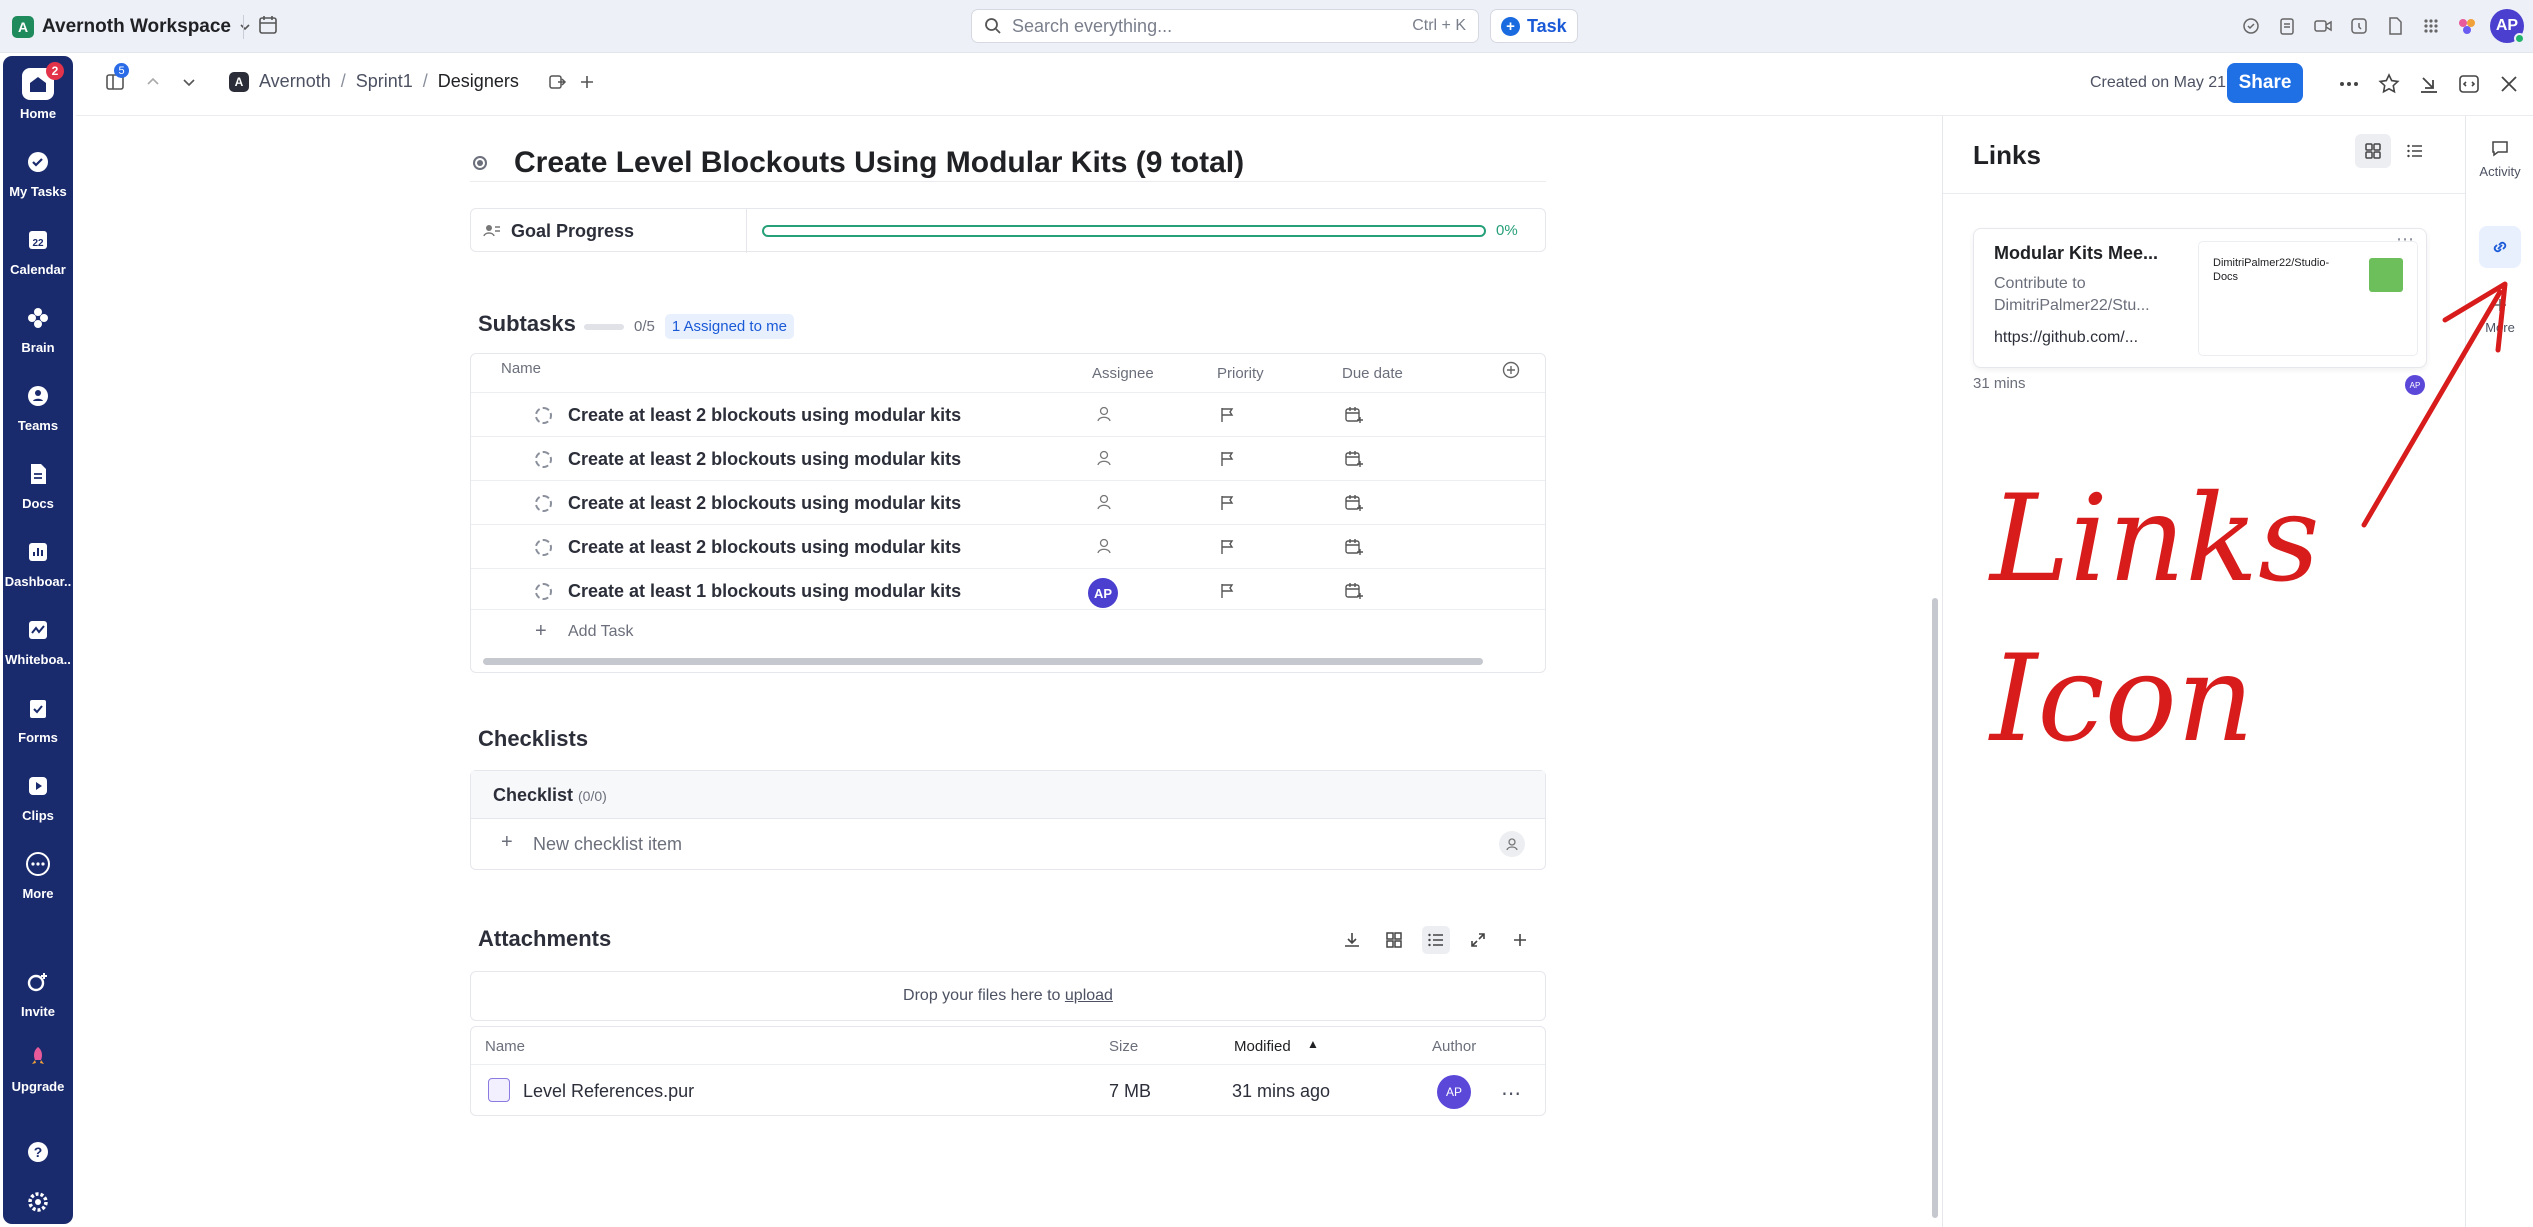 The image size is (2533, 1227). I want to click on share-button: Share, so click(2265, 83).